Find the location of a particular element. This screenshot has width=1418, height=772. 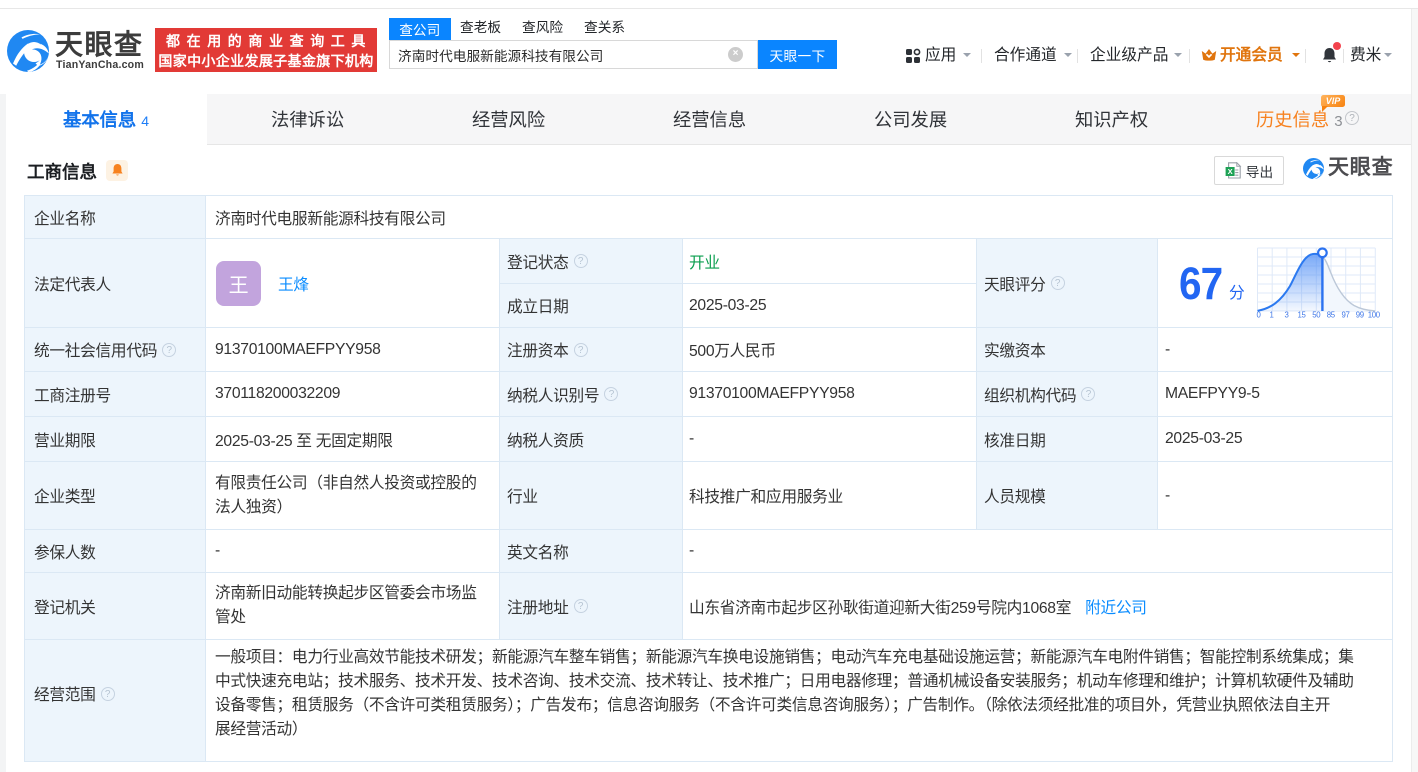

svg-text: 99 is located at coordinates (1360, 315).